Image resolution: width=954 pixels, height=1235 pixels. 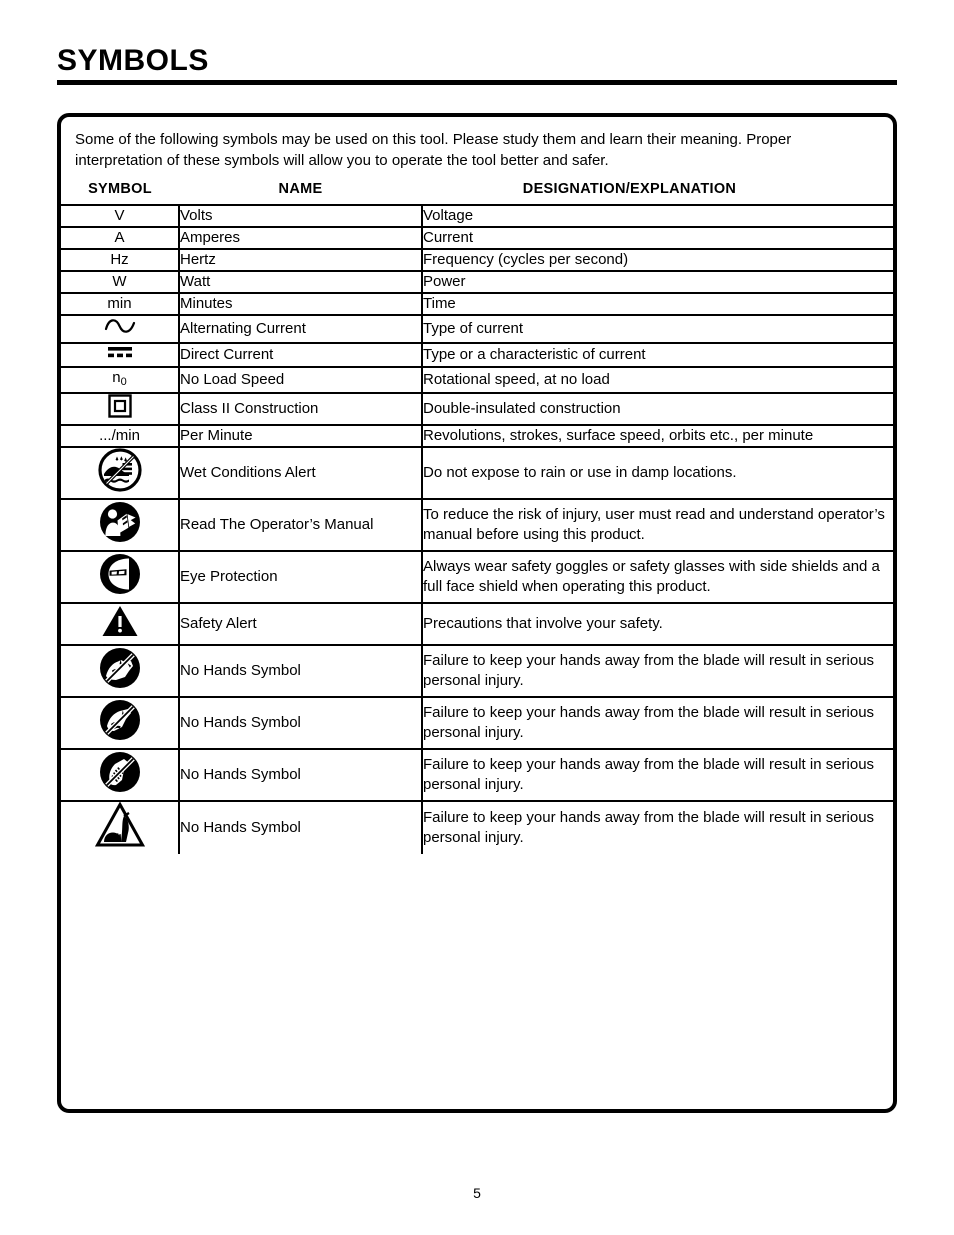 I want to click on title-underline-rule, so click(x=477, y=82).